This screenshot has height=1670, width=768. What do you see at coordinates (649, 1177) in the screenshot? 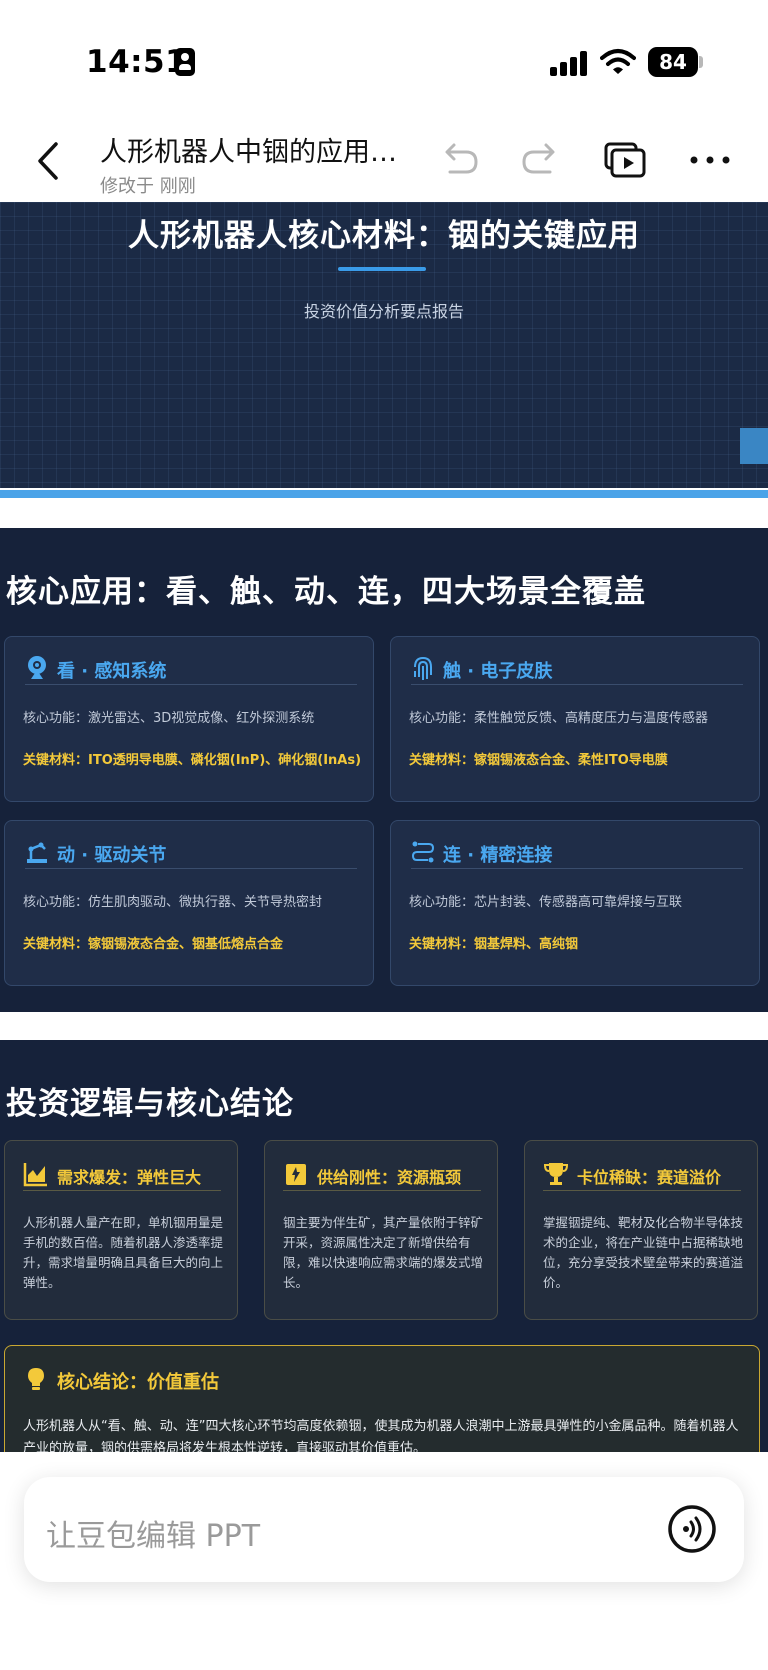
I see `logic-card-title: 卡位稀缺：赛道溢价` at bounding box center [649, 1177].